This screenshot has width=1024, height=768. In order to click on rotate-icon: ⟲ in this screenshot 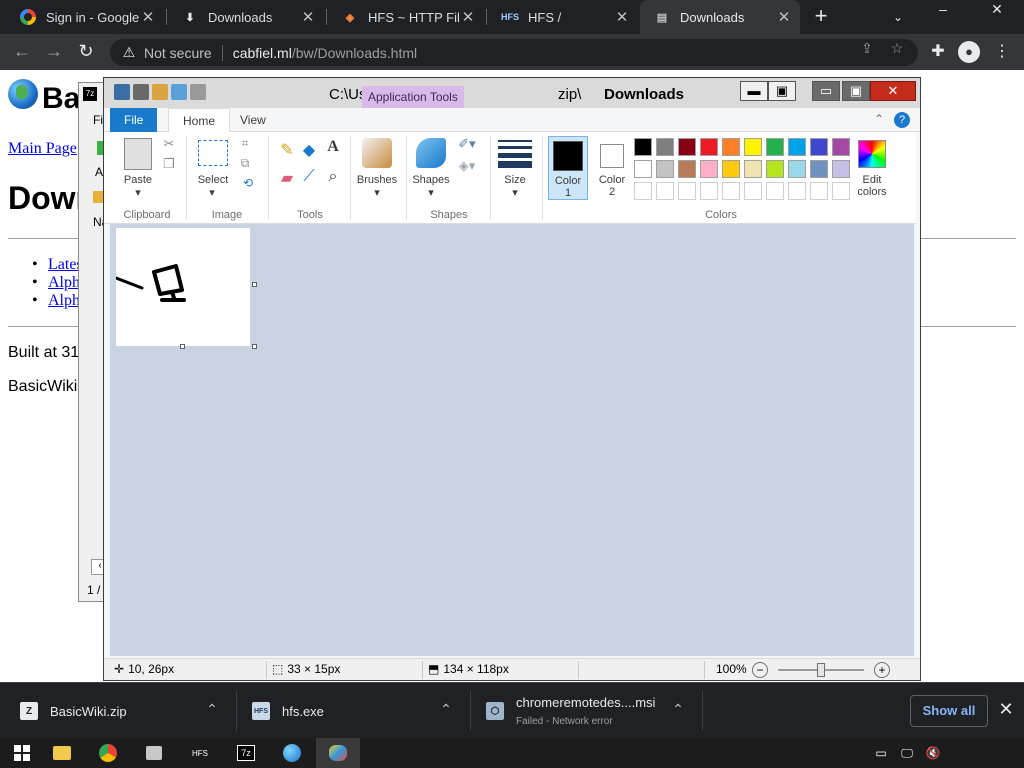, I will do `click(248, 183)`.